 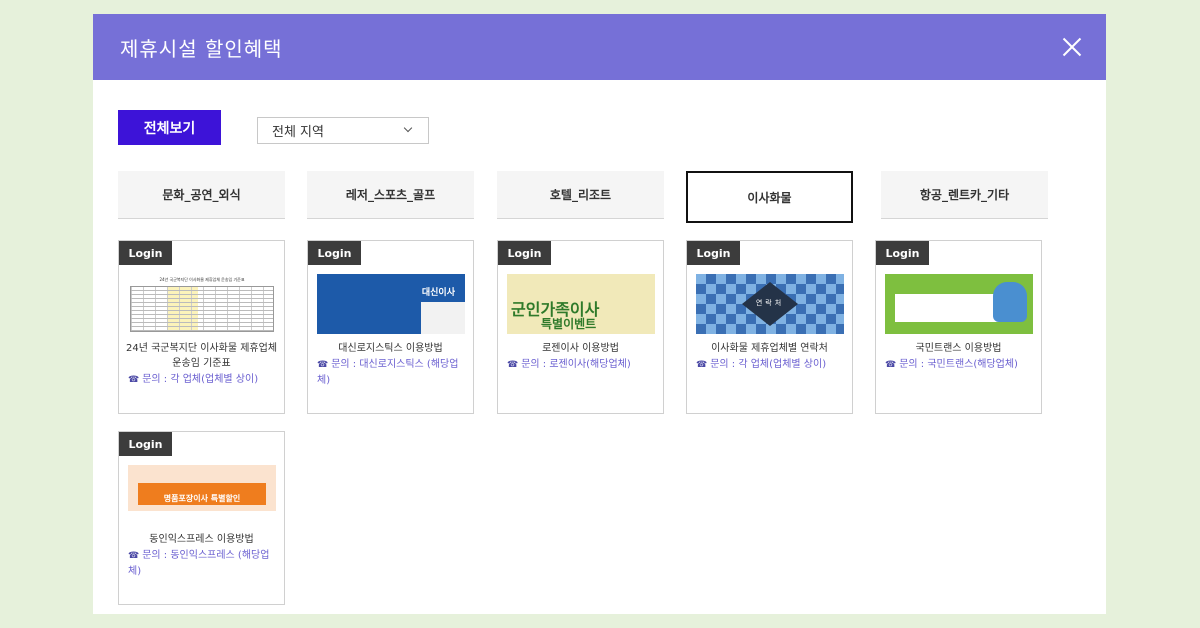 I want to click on chevron-down-icon, so click(x=408, y=128).